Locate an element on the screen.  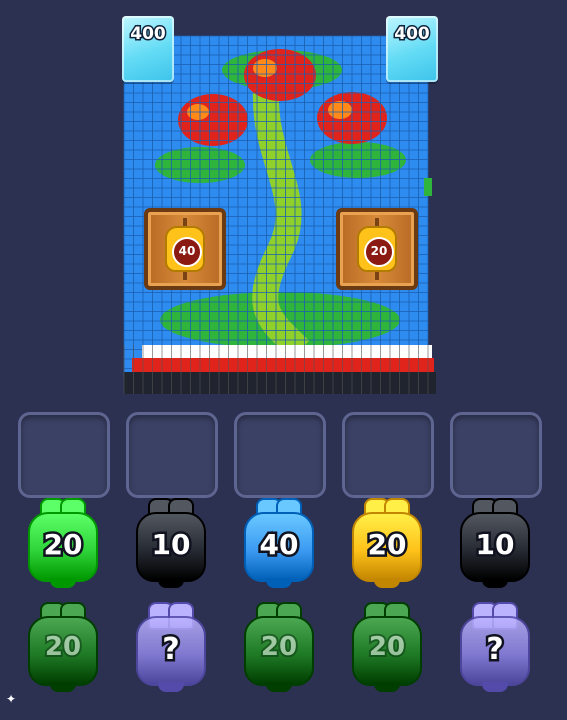
leaf-right is located at coordinates (358, 160).